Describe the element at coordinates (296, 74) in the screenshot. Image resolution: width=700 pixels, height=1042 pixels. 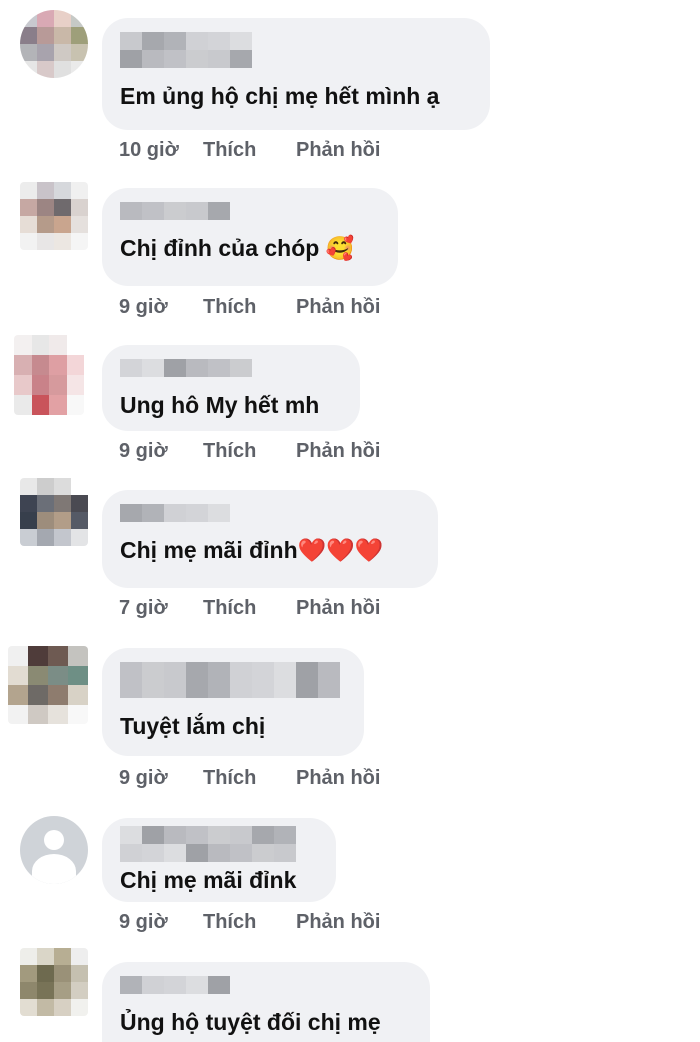
I see `comment-bubble: Em ủng hộ chị mẹ hết mình ạ` at that location.